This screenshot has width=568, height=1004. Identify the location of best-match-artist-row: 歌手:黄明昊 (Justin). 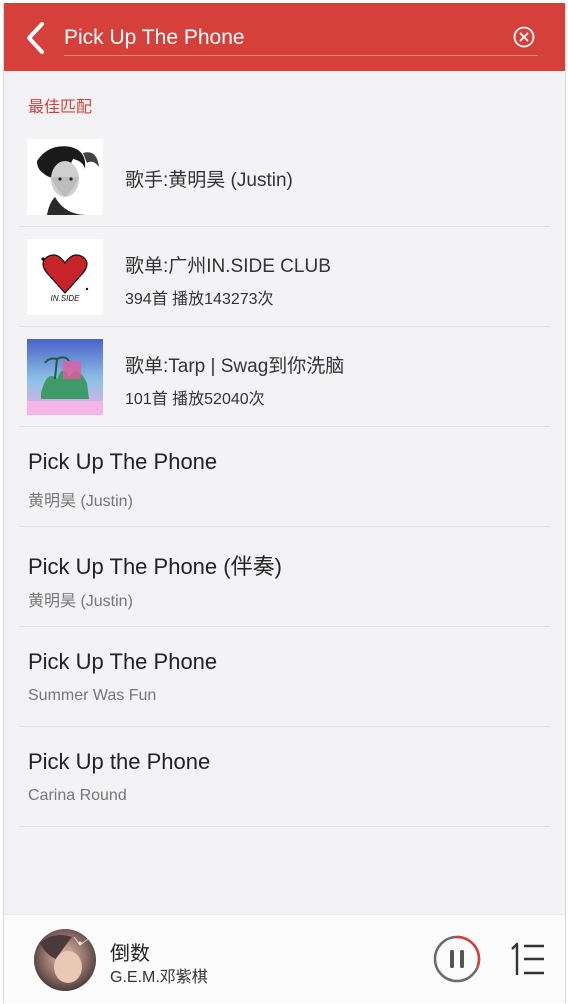
(284, 177).